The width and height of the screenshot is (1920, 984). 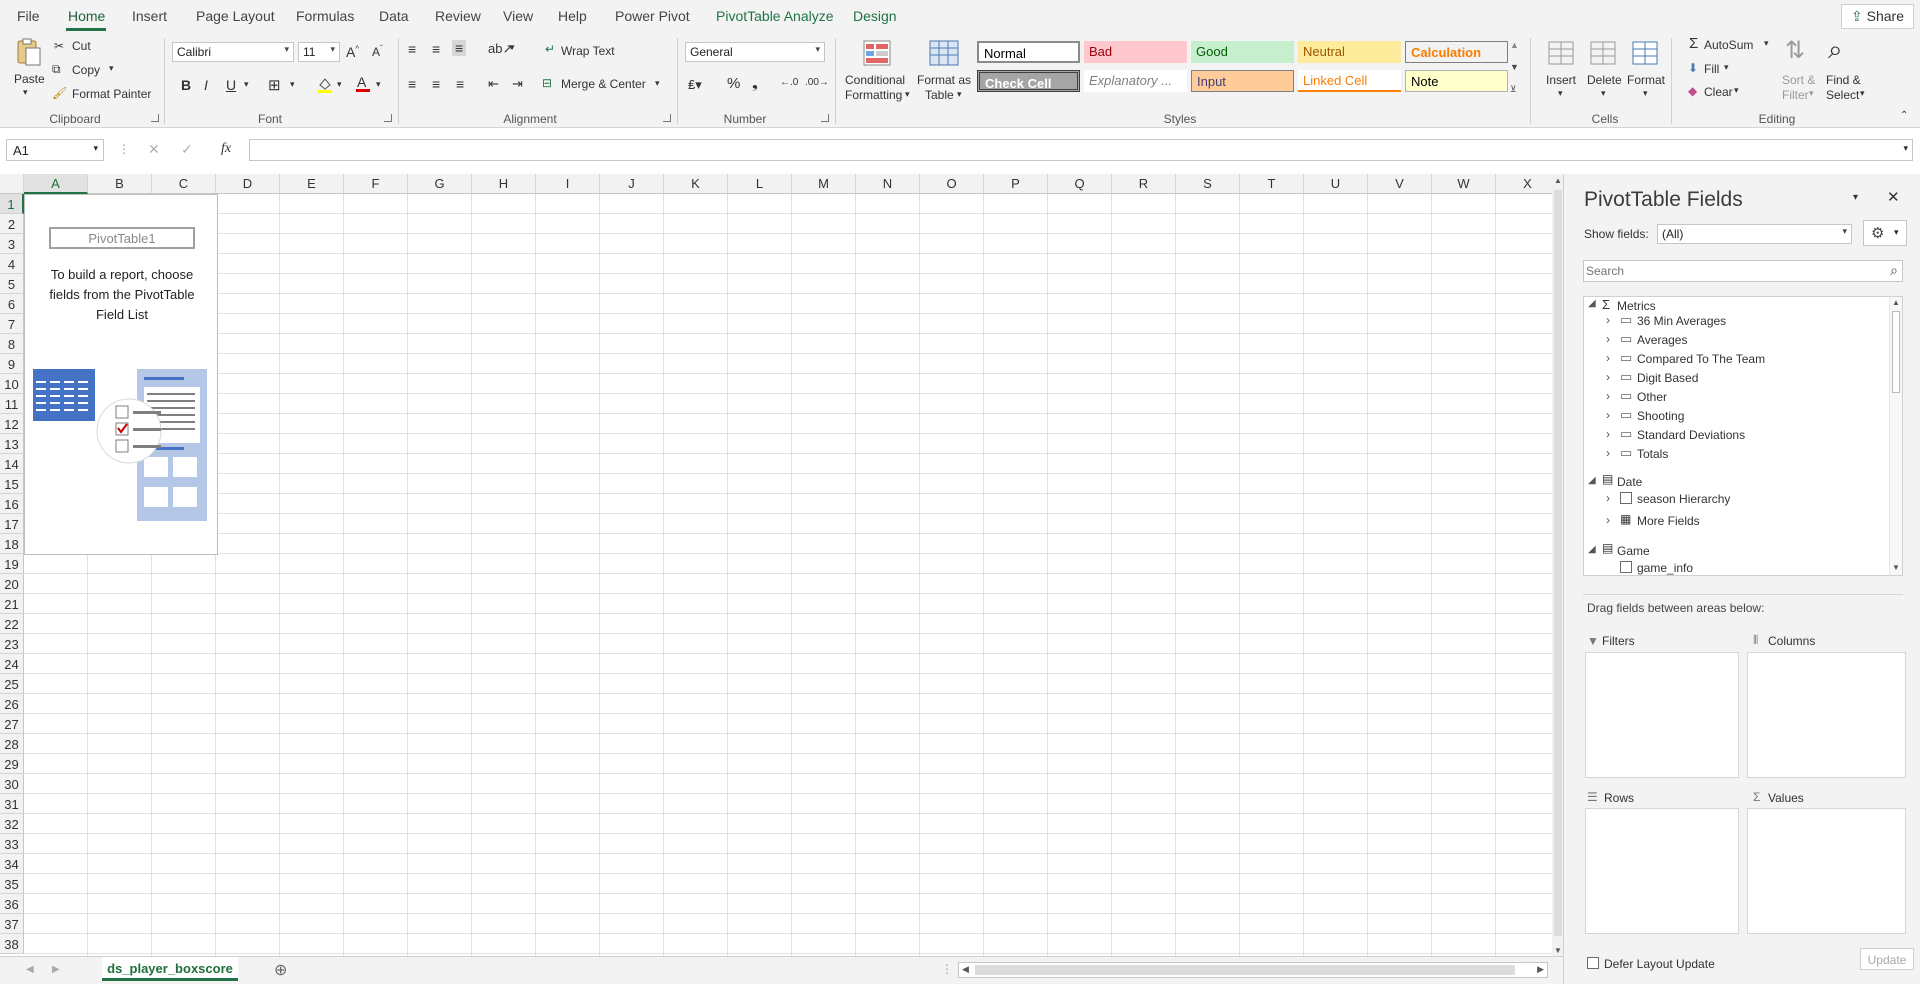 What do you see at coordinates (1604, 80) in the screenshot?
I see `delete-cells-button: Delete` at bounding box center [1604, 80].